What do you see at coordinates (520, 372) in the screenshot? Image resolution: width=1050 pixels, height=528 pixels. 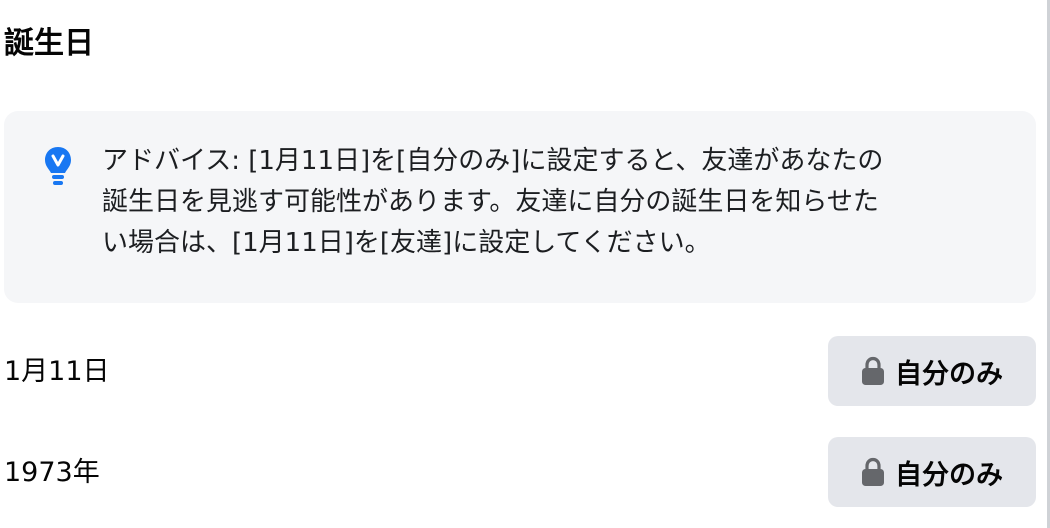 I see `birthday-date-row: 1月11日 自分のみ` at bounding box center [520, 372].